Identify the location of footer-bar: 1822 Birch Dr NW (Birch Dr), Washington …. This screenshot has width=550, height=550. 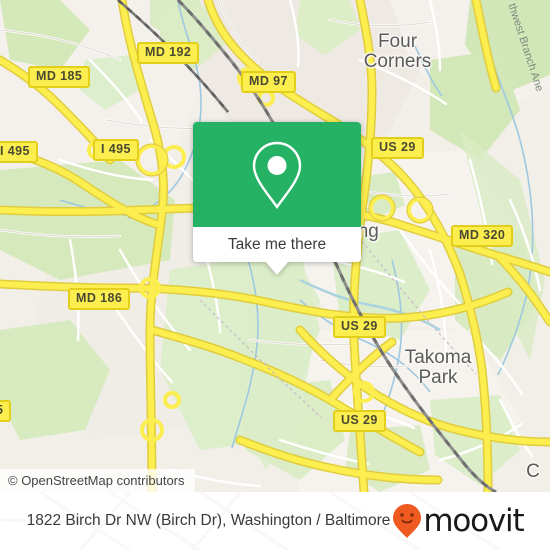
(275, 521).